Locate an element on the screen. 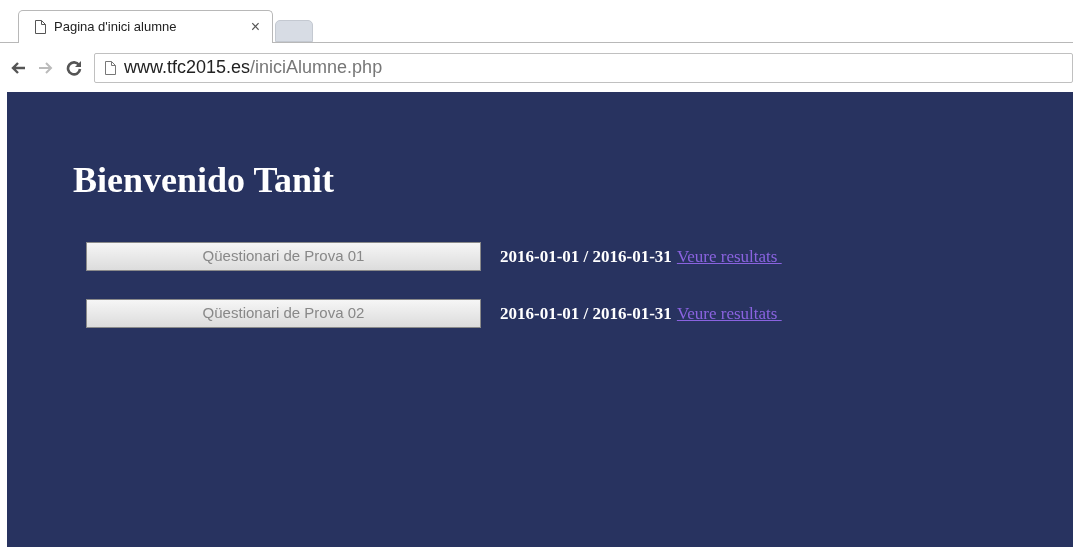 This screenshot has width=1073, height=547. address-bar: www.tfc2015.es/iniciAlumne.php is located at coordinates (583, 67).